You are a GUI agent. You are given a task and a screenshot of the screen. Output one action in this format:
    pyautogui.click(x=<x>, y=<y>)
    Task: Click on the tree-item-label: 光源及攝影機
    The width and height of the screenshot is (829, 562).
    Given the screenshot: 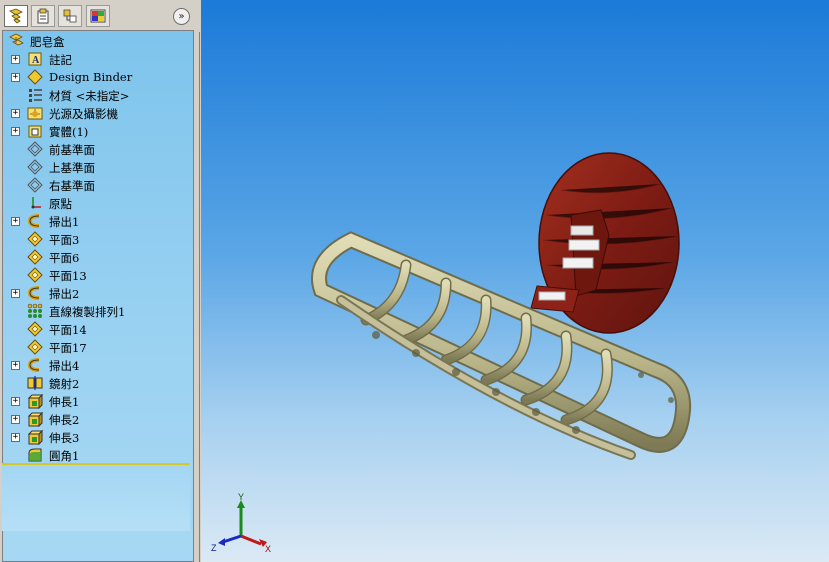 What is the action you would take?
    pyautogui.click(x=83, y=114)
    